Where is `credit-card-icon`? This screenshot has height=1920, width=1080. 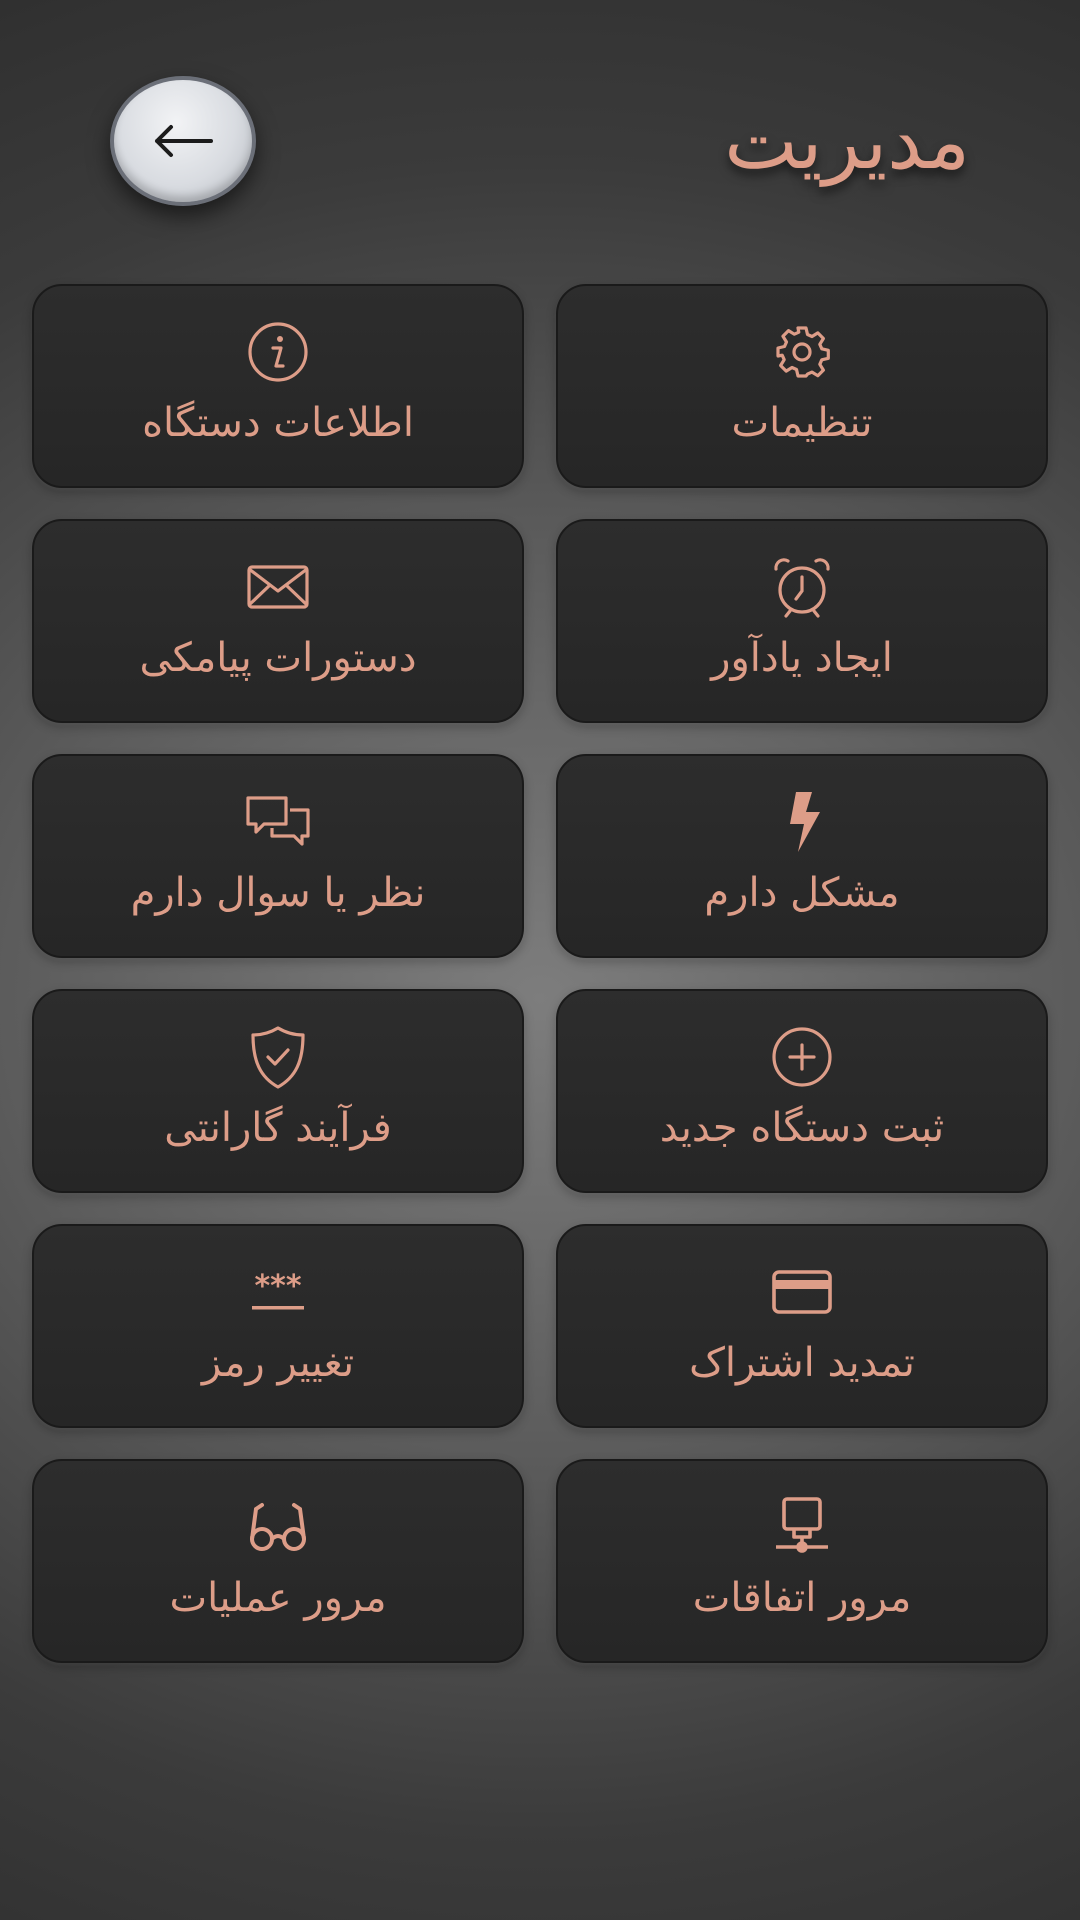
credit-card-icon is located at coordinates (802, 1292).